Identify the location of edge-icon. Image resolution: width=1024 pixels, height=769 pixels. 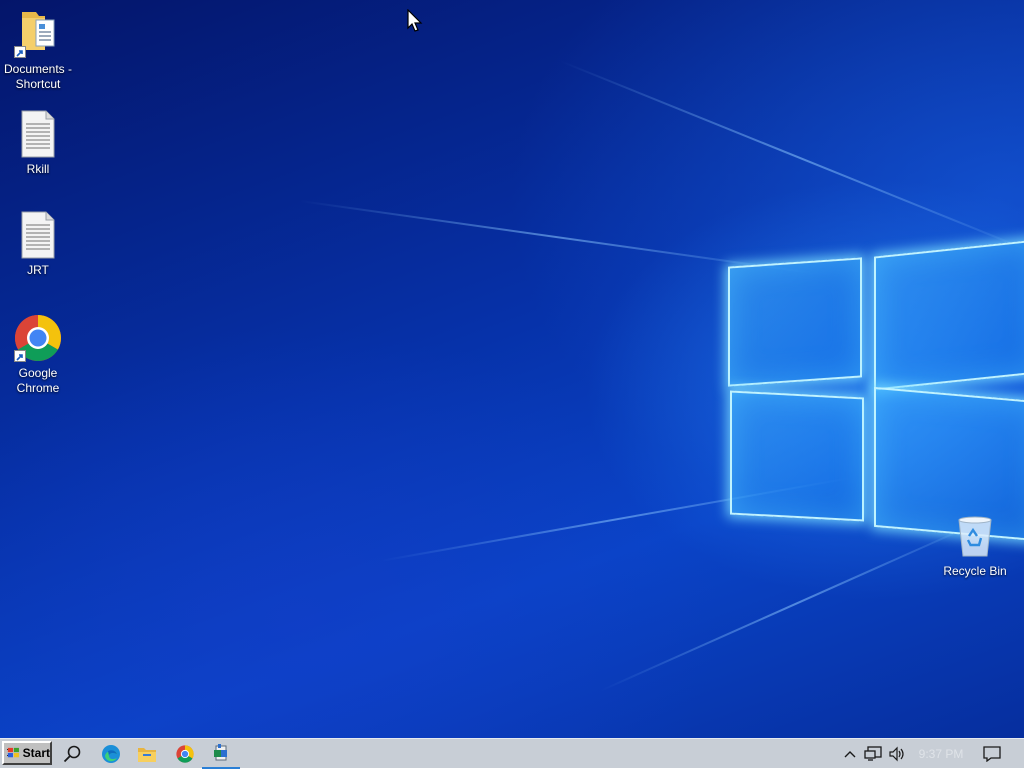
(111, 754).